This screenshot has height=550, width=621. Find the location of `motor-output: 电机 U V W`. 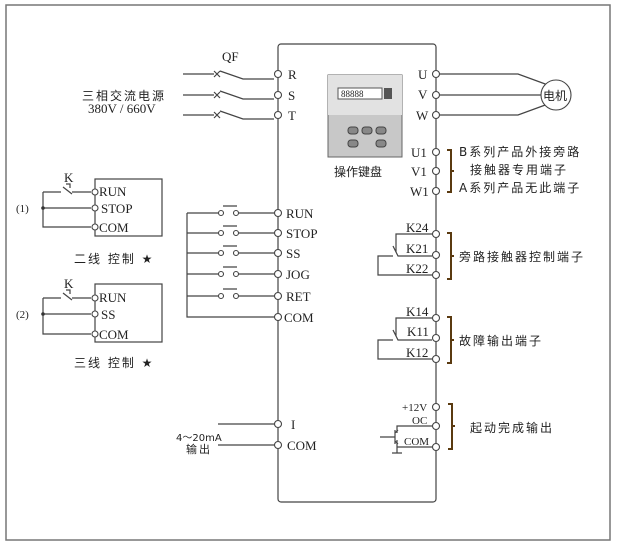

motor-output: 电机 U V W is located at coordinates (494, 95).